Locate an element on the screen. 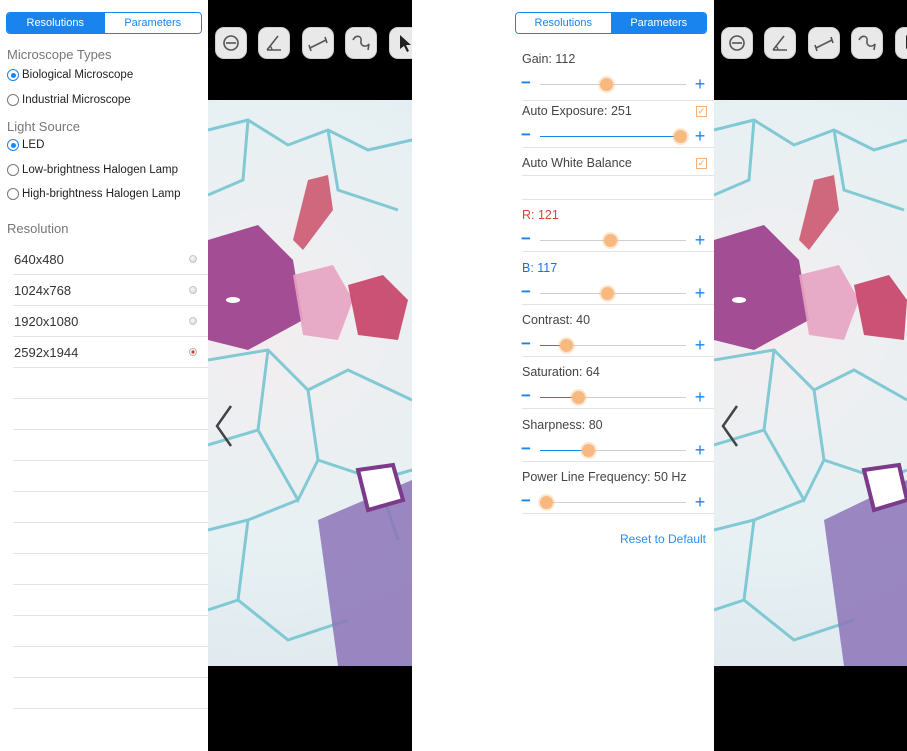 The image size is (907, 751). resolution-label: 1024x768 is located at coordinates (43, 290).